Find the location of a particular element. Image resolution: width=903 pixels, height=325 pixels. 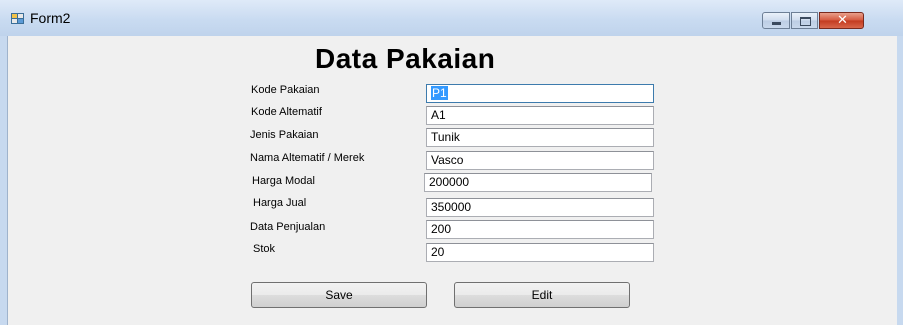

close-icon: ✕ is located at coordinates (842, 20).